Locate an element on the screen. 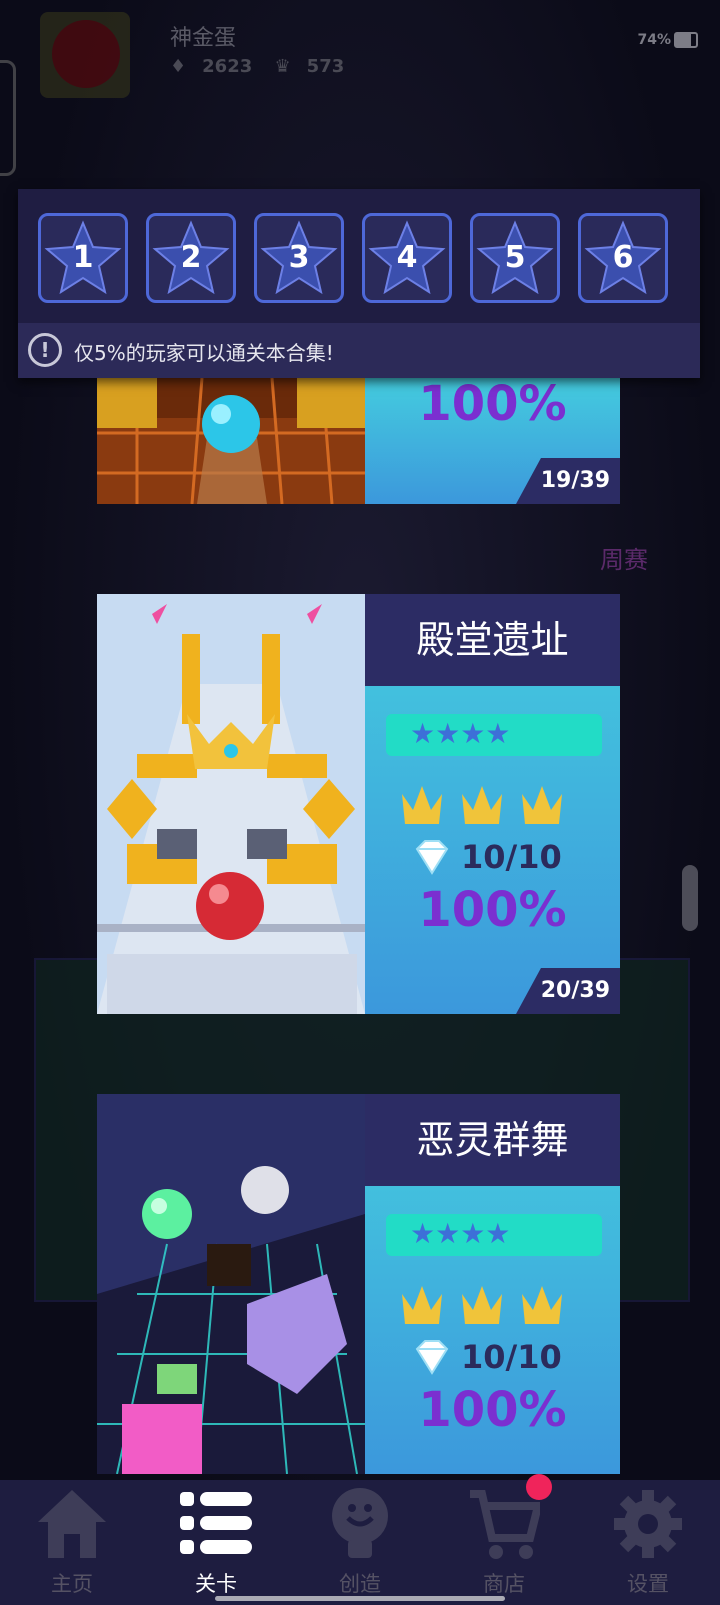  crown-count: 573 is located at coordinates (325, 66).